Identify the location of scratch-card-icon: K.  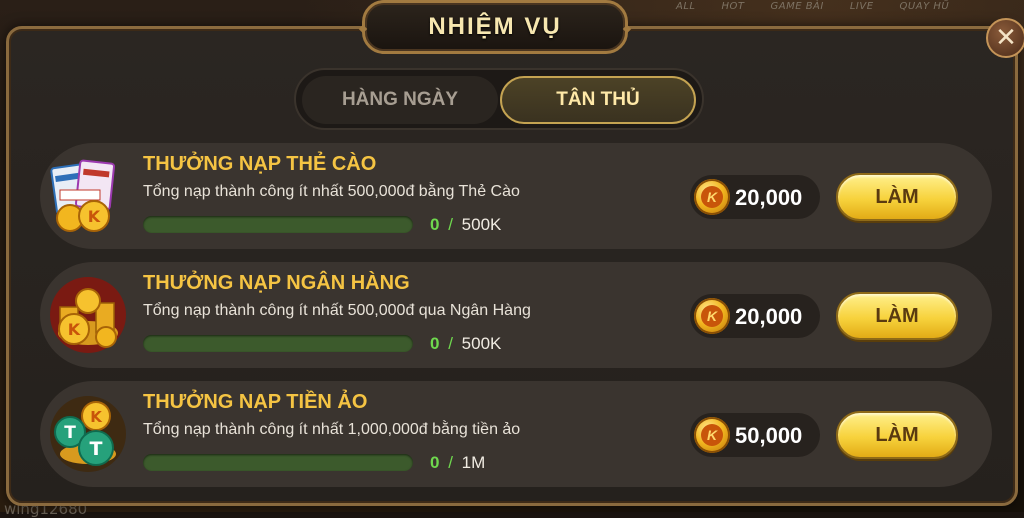
(88, 196).